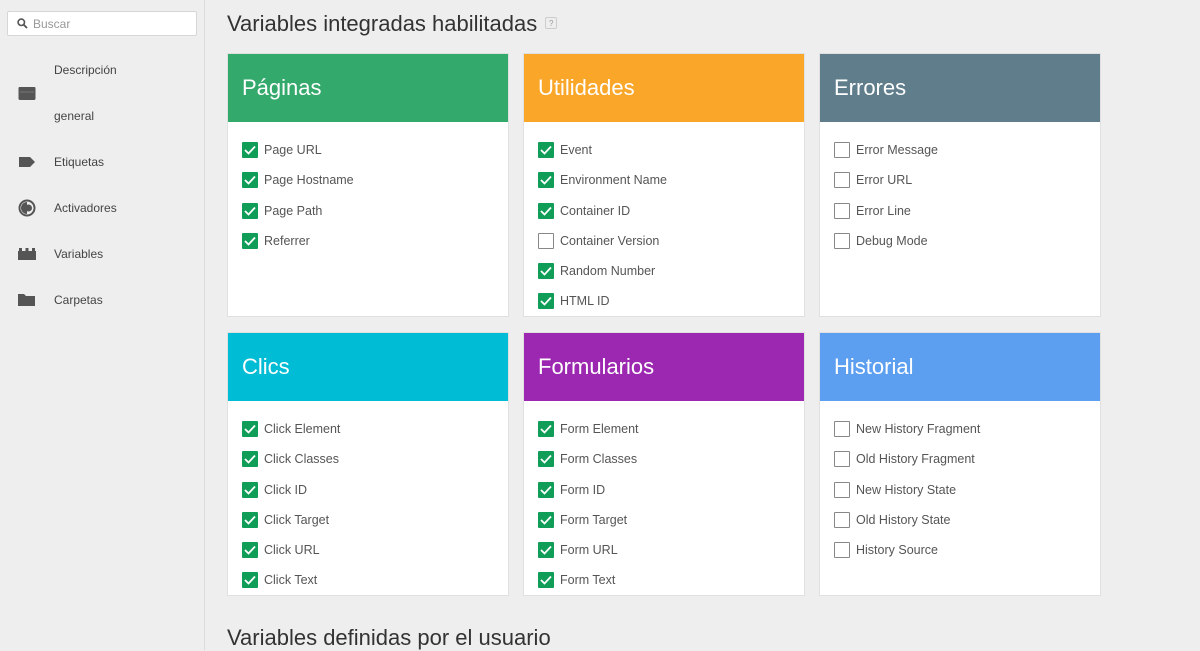 This screenshot has width=1200, height=651. I want to click on sidebar-item-folders: Carpetas, so click(102, 300).